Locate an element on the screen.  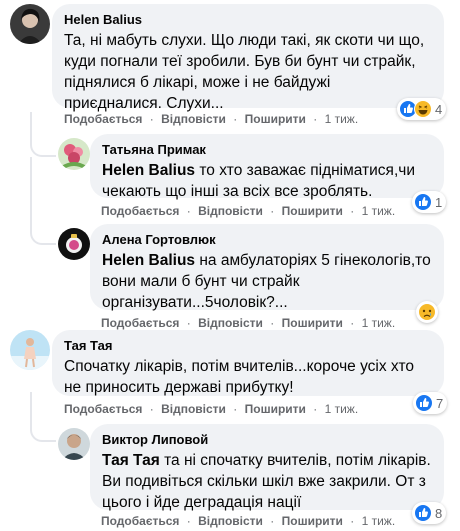
reaction-count: 8 is located at coordinates (439, 513).